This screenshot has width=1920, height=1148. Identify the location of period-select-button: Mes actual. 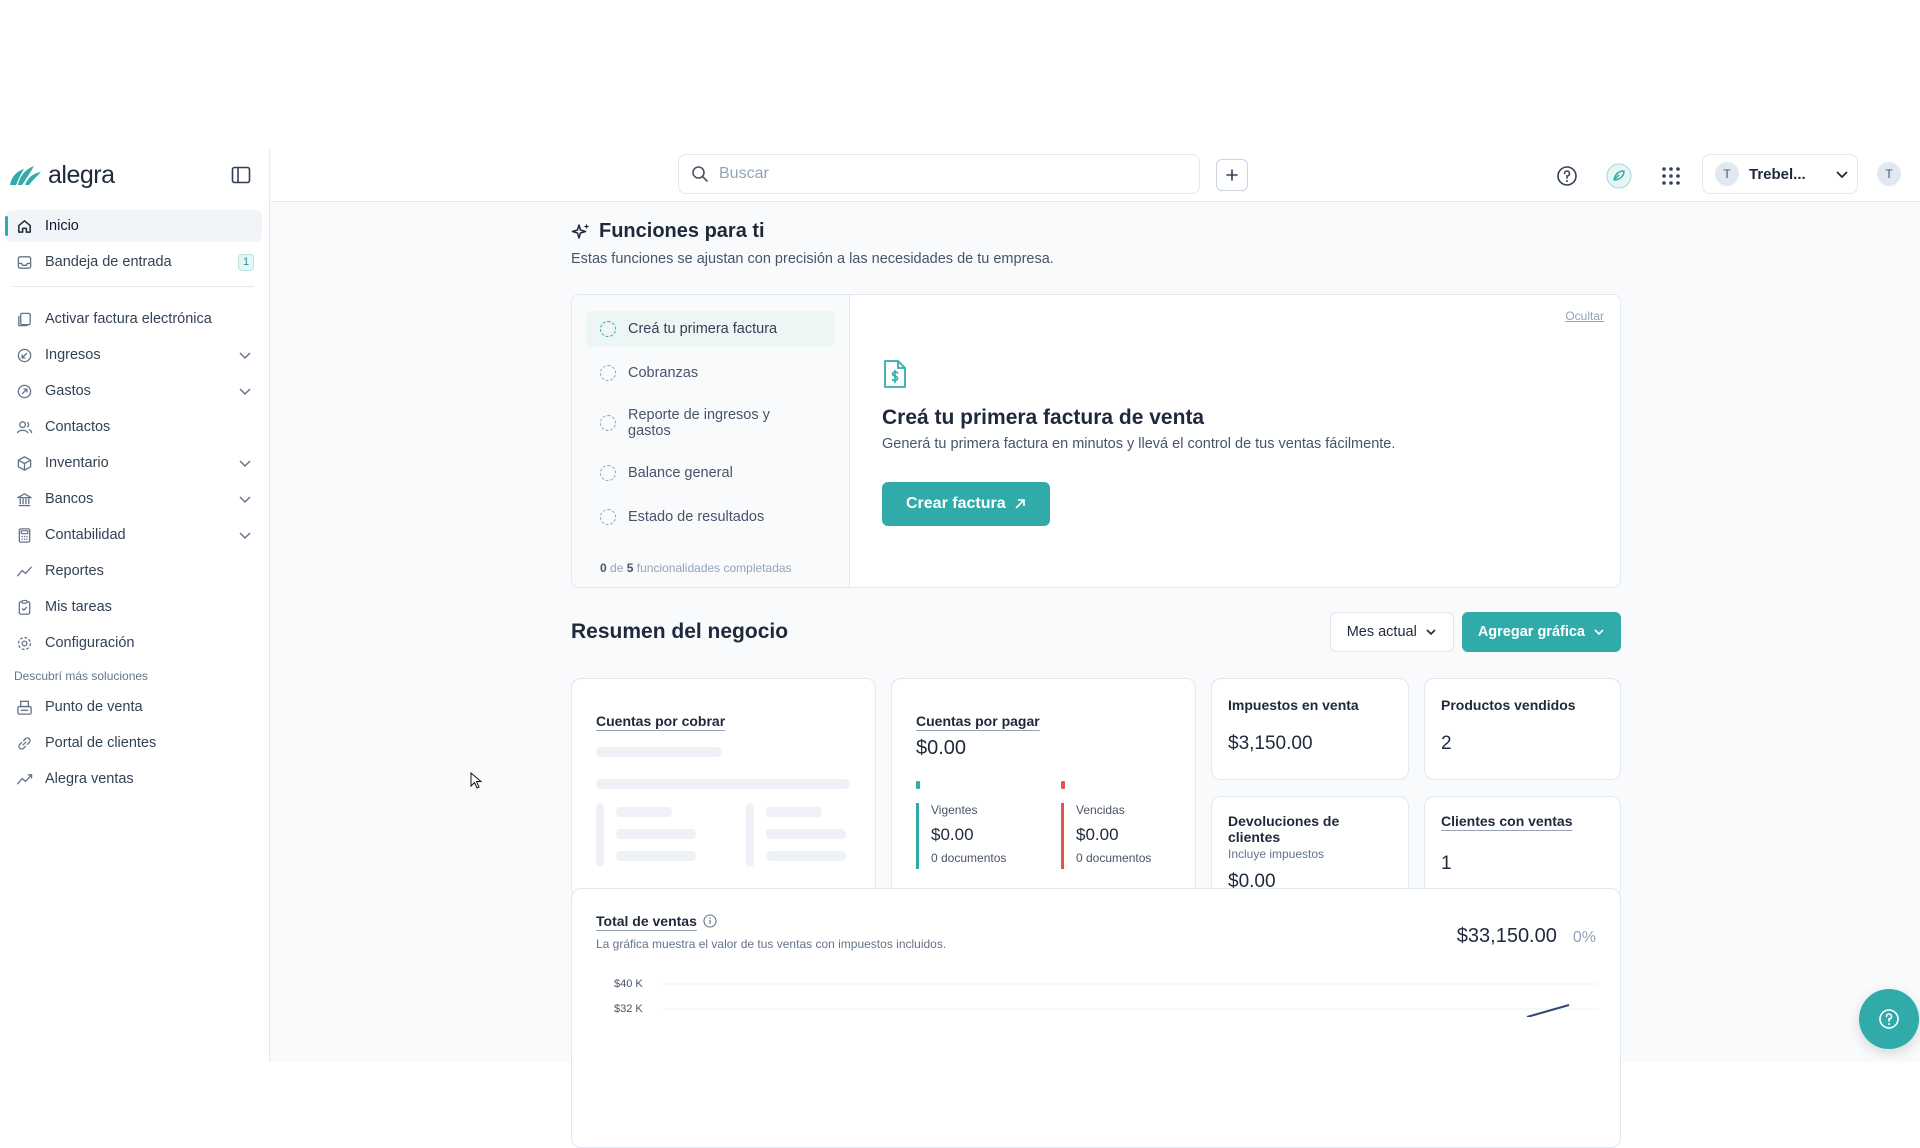
(1391, 632).